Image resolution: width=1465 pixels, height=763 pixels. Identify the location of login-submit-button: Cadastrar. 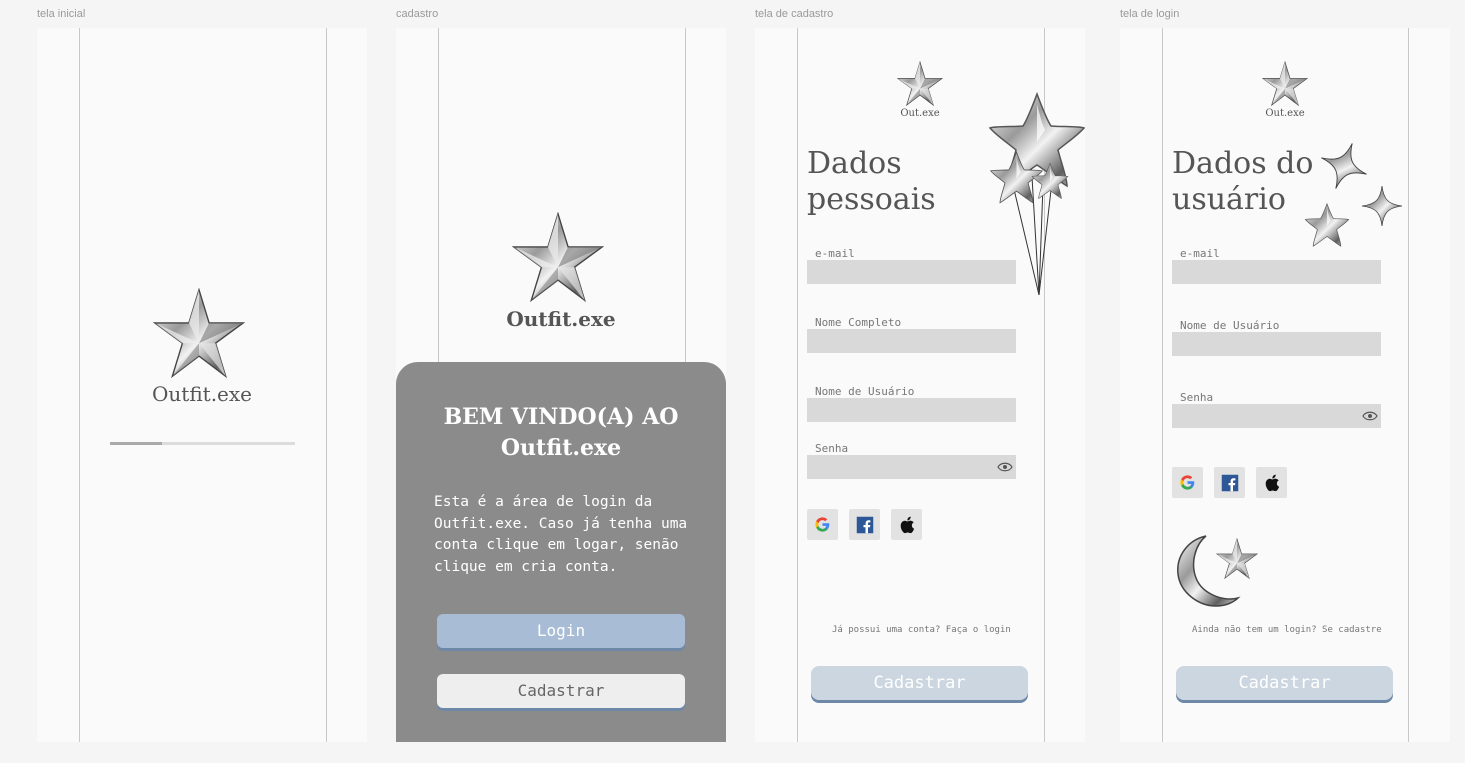
(1284, 683).